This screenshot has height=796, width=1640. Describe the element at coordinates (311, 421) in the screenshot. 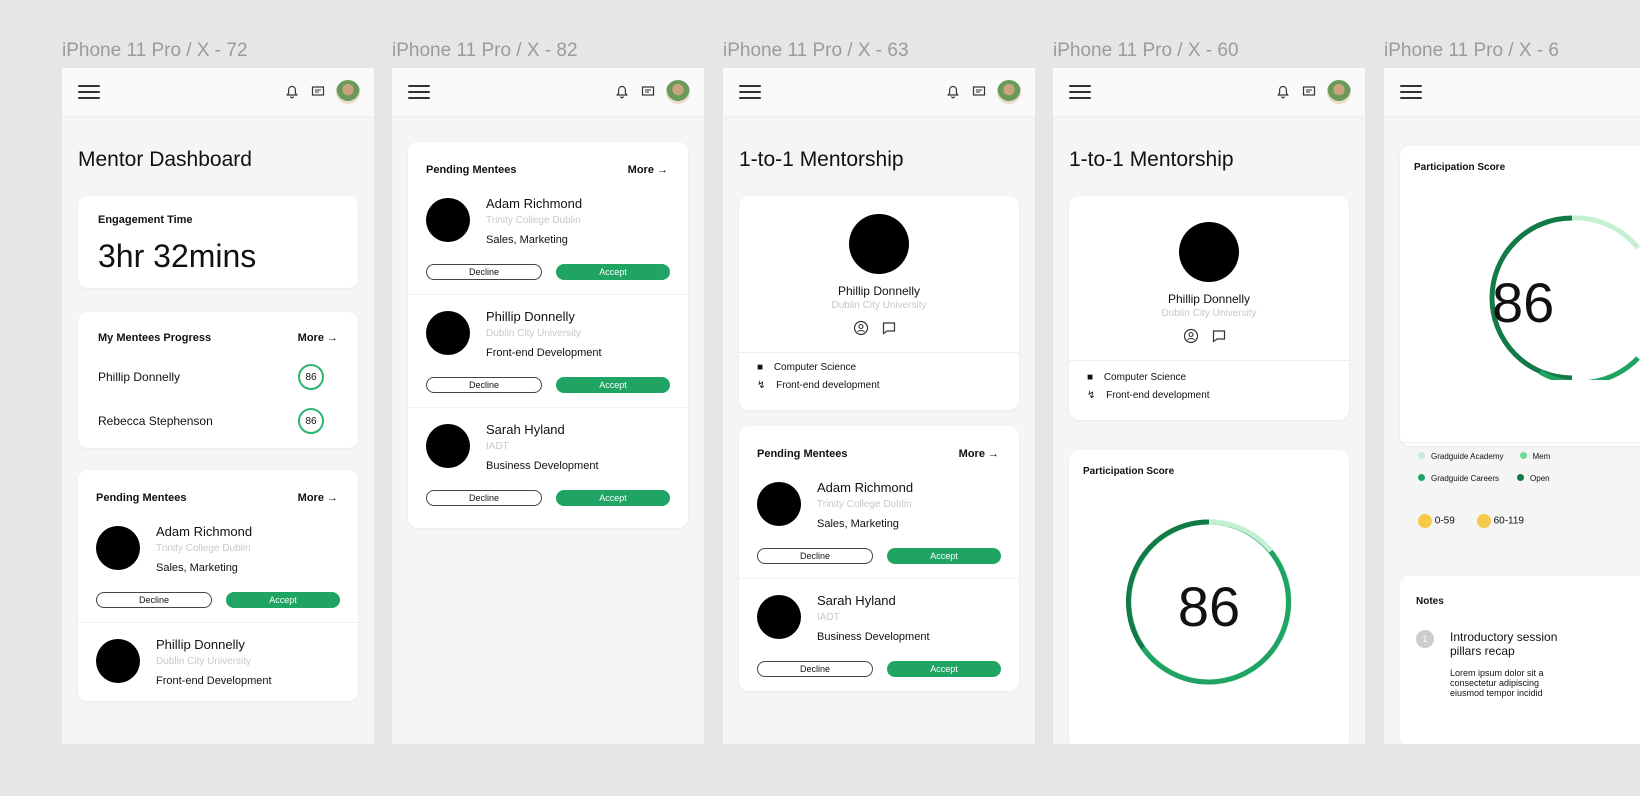

I see `score-badge: 86` at that location.